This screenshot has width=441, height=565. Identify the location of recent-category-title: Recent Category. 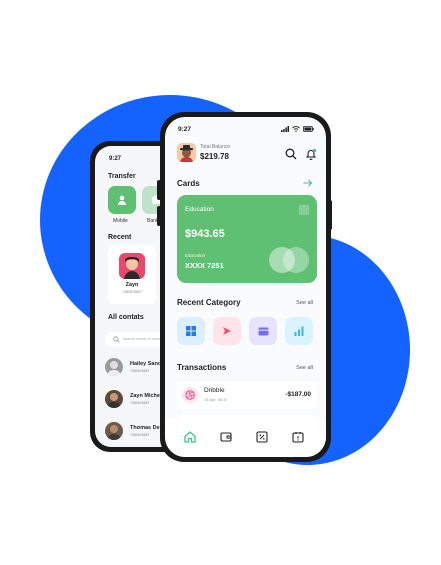
(209, 302).